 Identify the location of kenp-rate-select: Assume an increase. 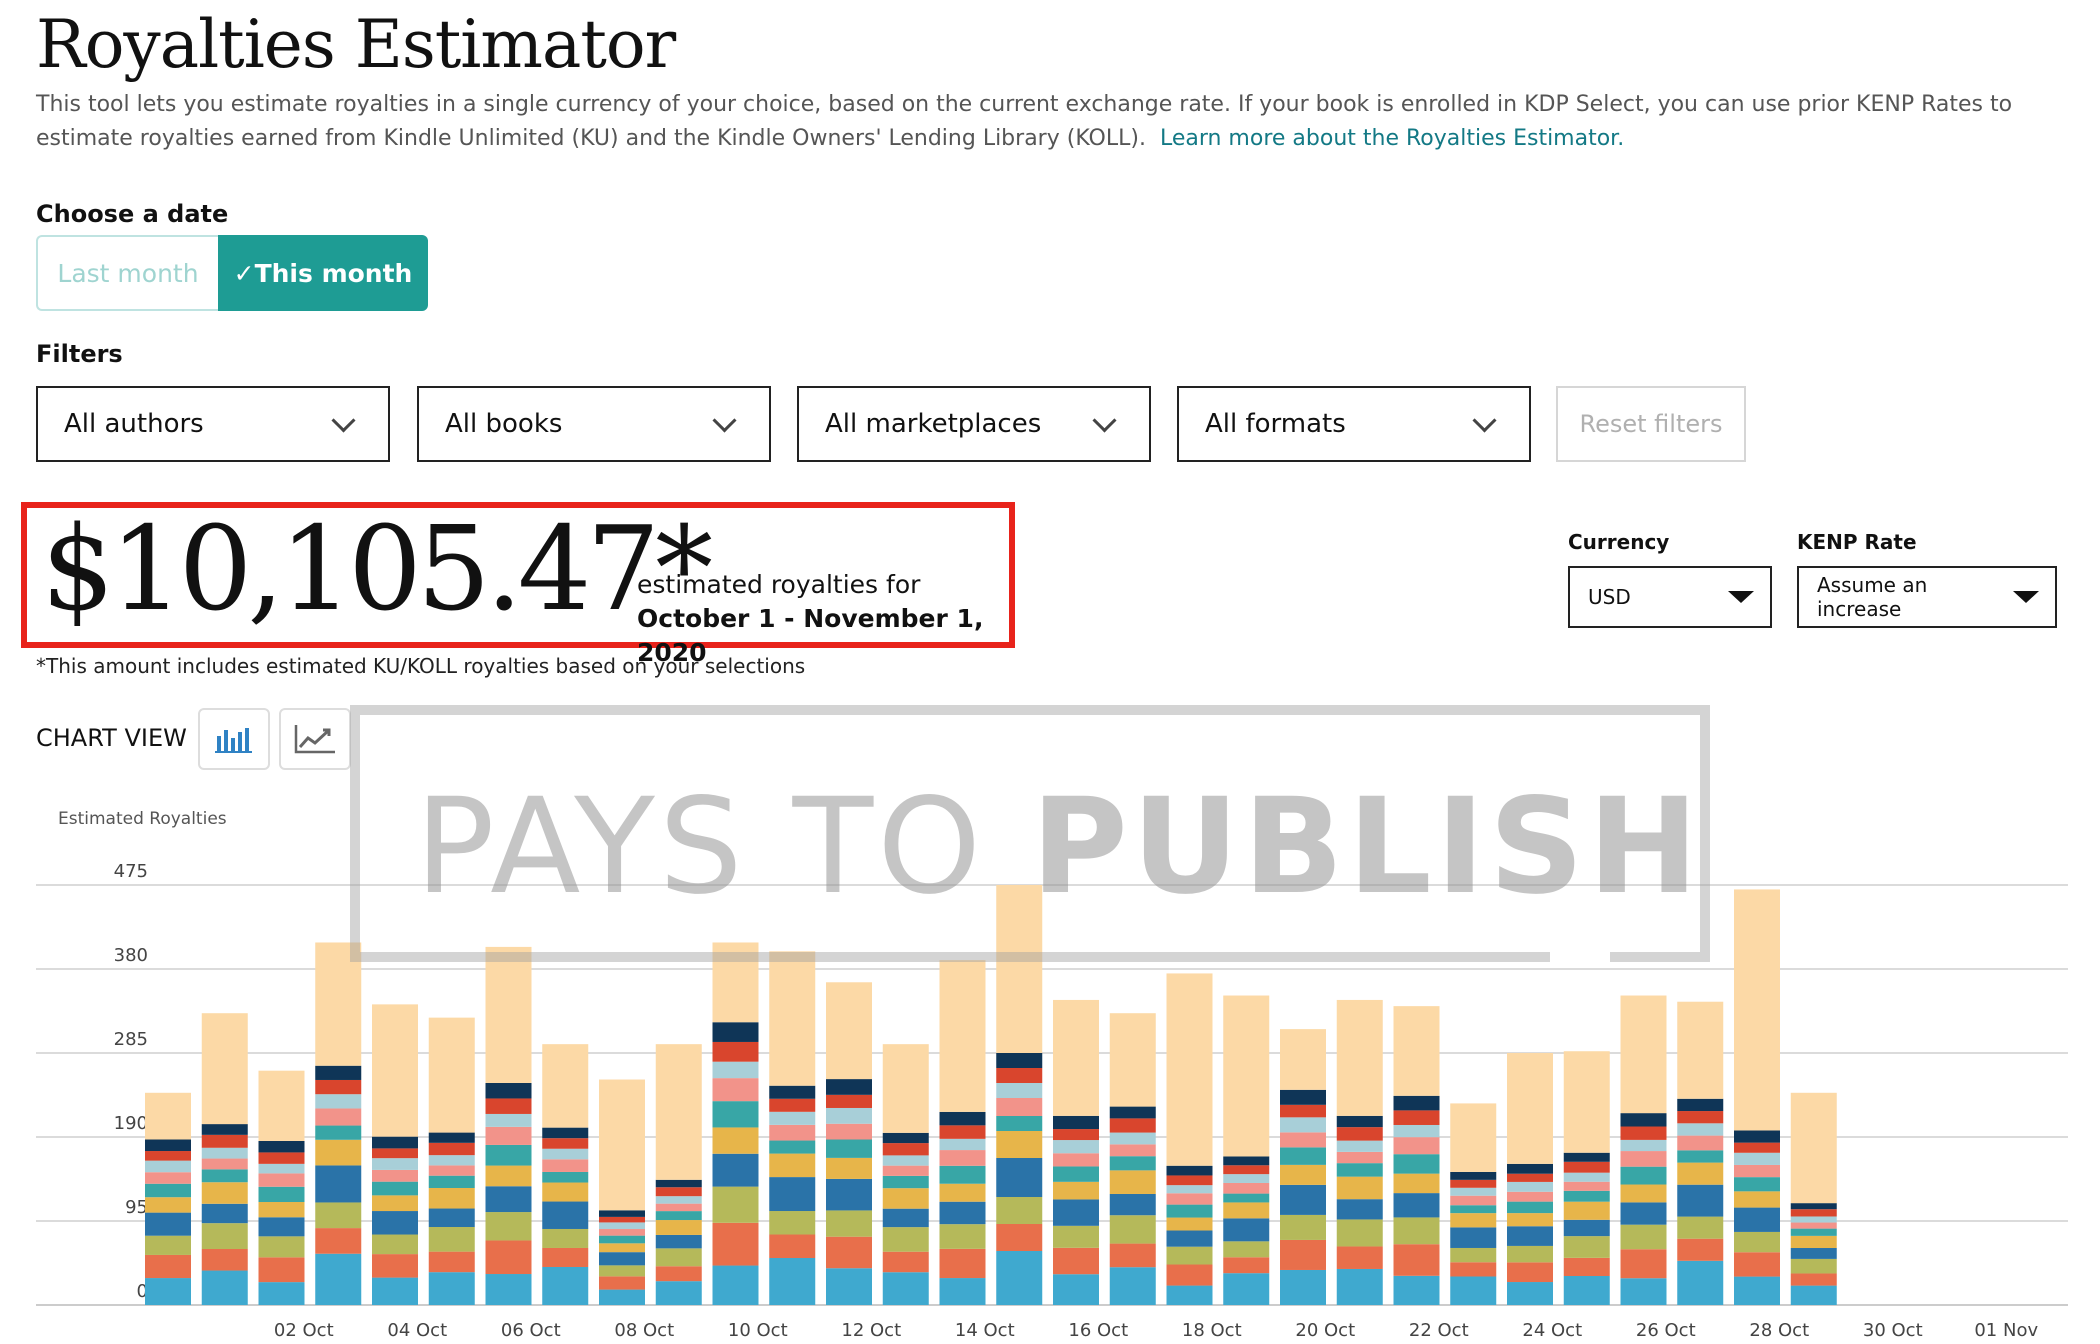
(1927, 597).